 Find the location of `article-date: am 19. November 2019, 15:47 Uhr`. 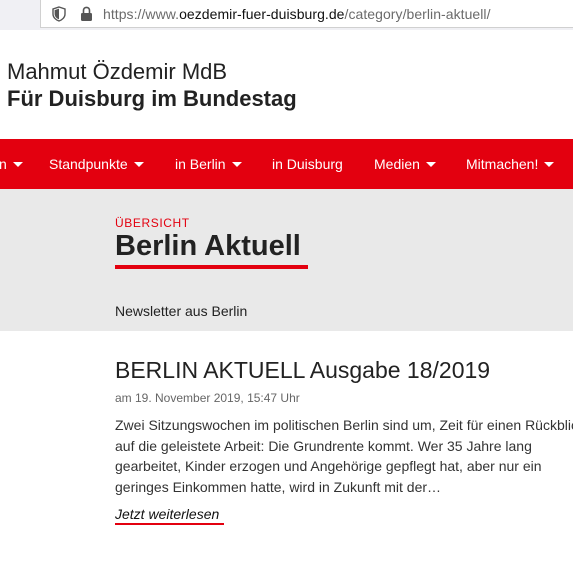

article-date: am 19. November 2019, 15:47 Uhr is located at coordinates (207, 398).